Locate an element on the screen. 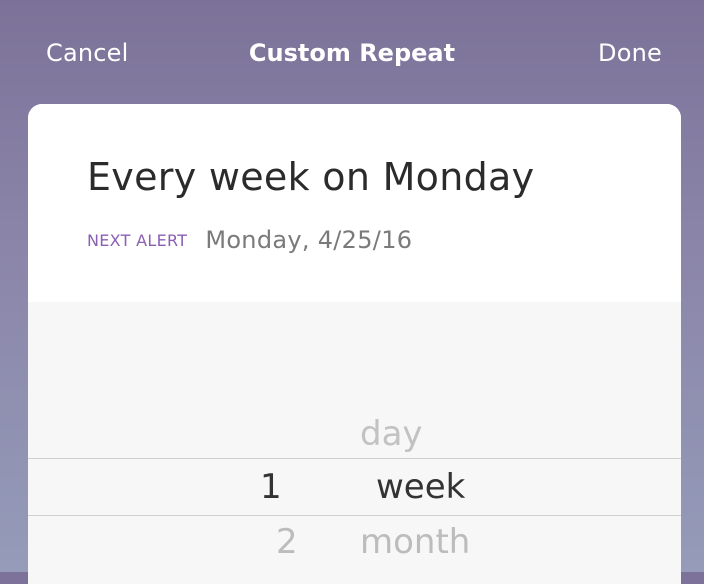 The image size is (704, 584). interval-unit-option-month: month is located at coordinates (415, 542).